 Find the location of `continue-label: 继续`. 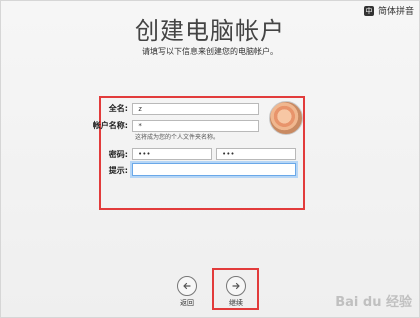

continue-label: 继续 is located at coordinates (236, 303).